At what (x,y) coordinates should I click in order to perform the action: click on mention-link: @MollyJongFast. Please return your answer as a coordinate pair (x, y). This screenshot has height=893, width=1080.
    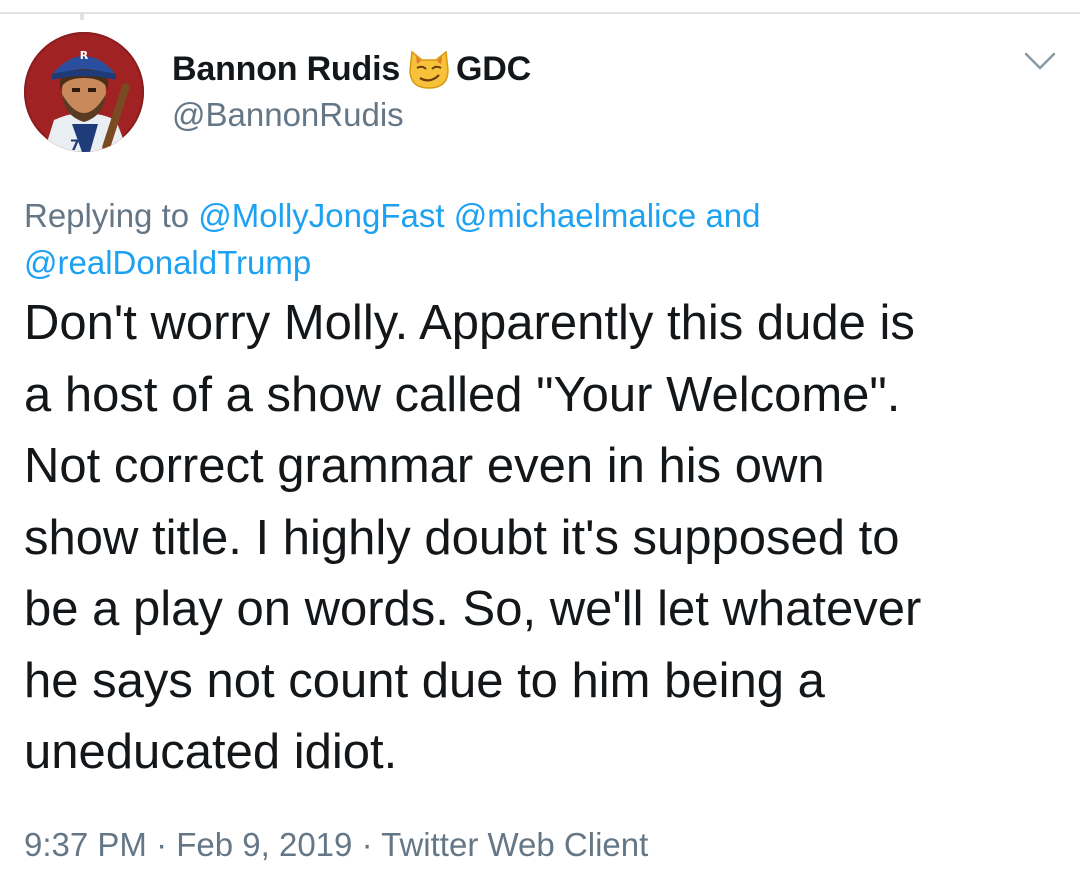
    Looking at the image, I should click on (321, 215).